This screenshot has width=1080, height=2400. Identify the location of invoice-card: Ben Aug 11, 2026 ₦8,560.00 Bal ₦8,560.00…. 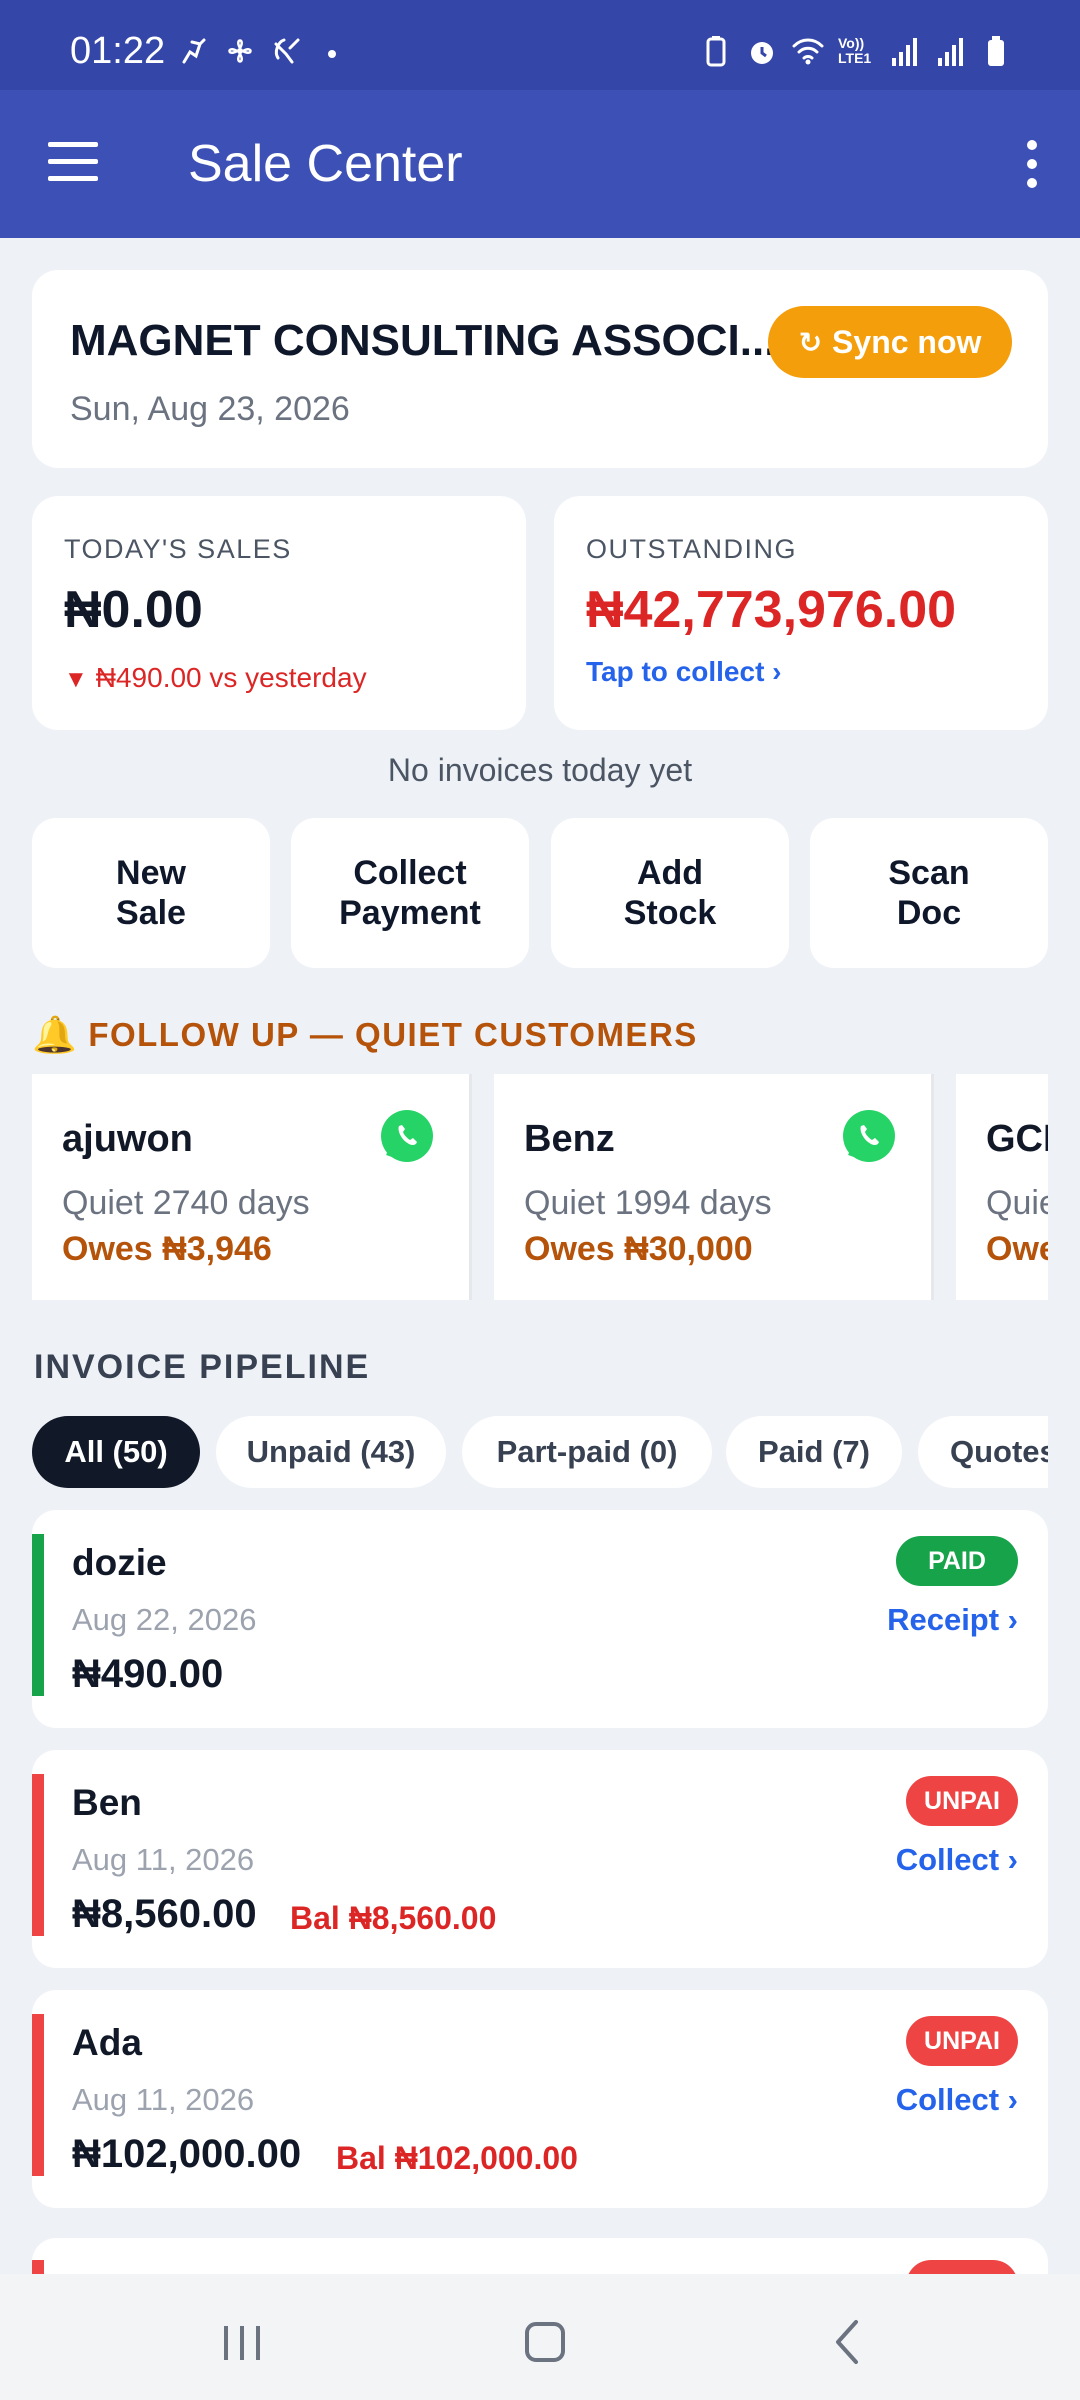
(540, 1859).